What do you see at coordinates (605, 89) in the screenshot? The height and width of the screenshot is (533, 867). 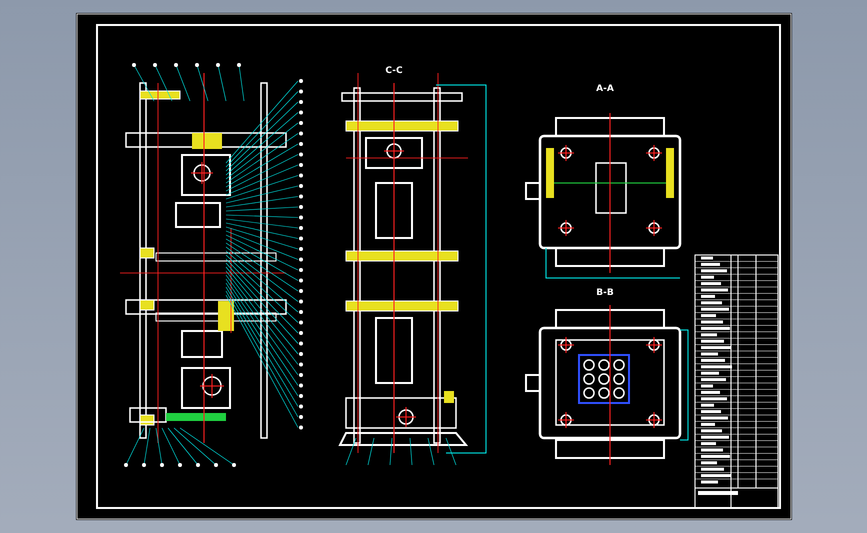 I see `view-label: A-A` at bounding box center [605, 89].